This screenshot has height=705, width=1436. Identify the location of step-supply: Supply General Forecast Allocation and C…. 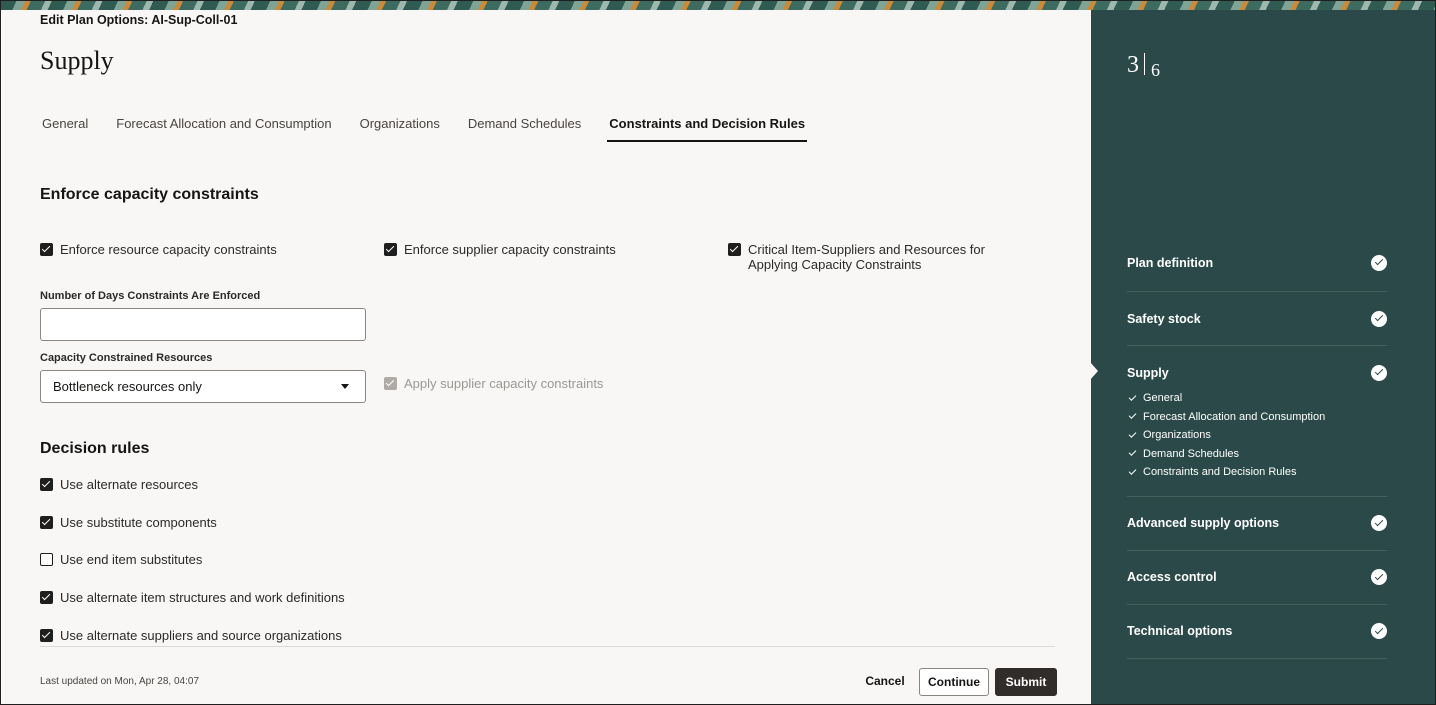
(1257, 421).